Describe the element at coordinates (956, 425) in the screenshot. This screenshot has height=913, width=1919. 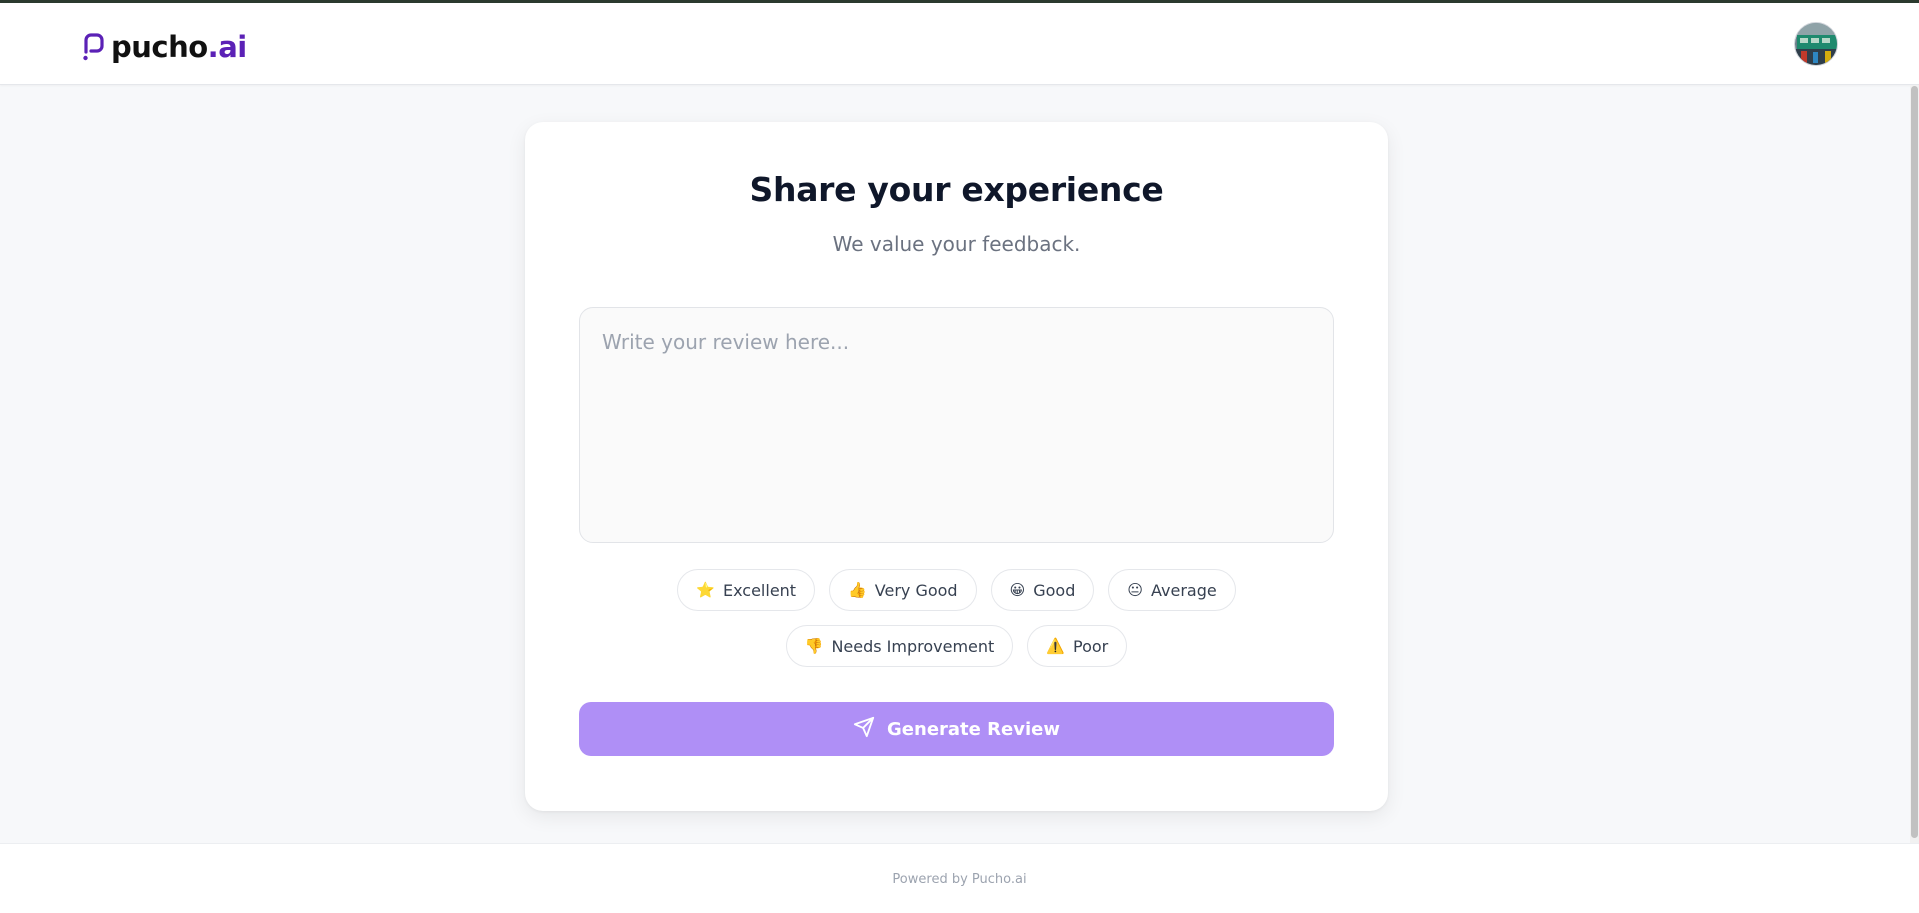
I see `review-input` at that location.